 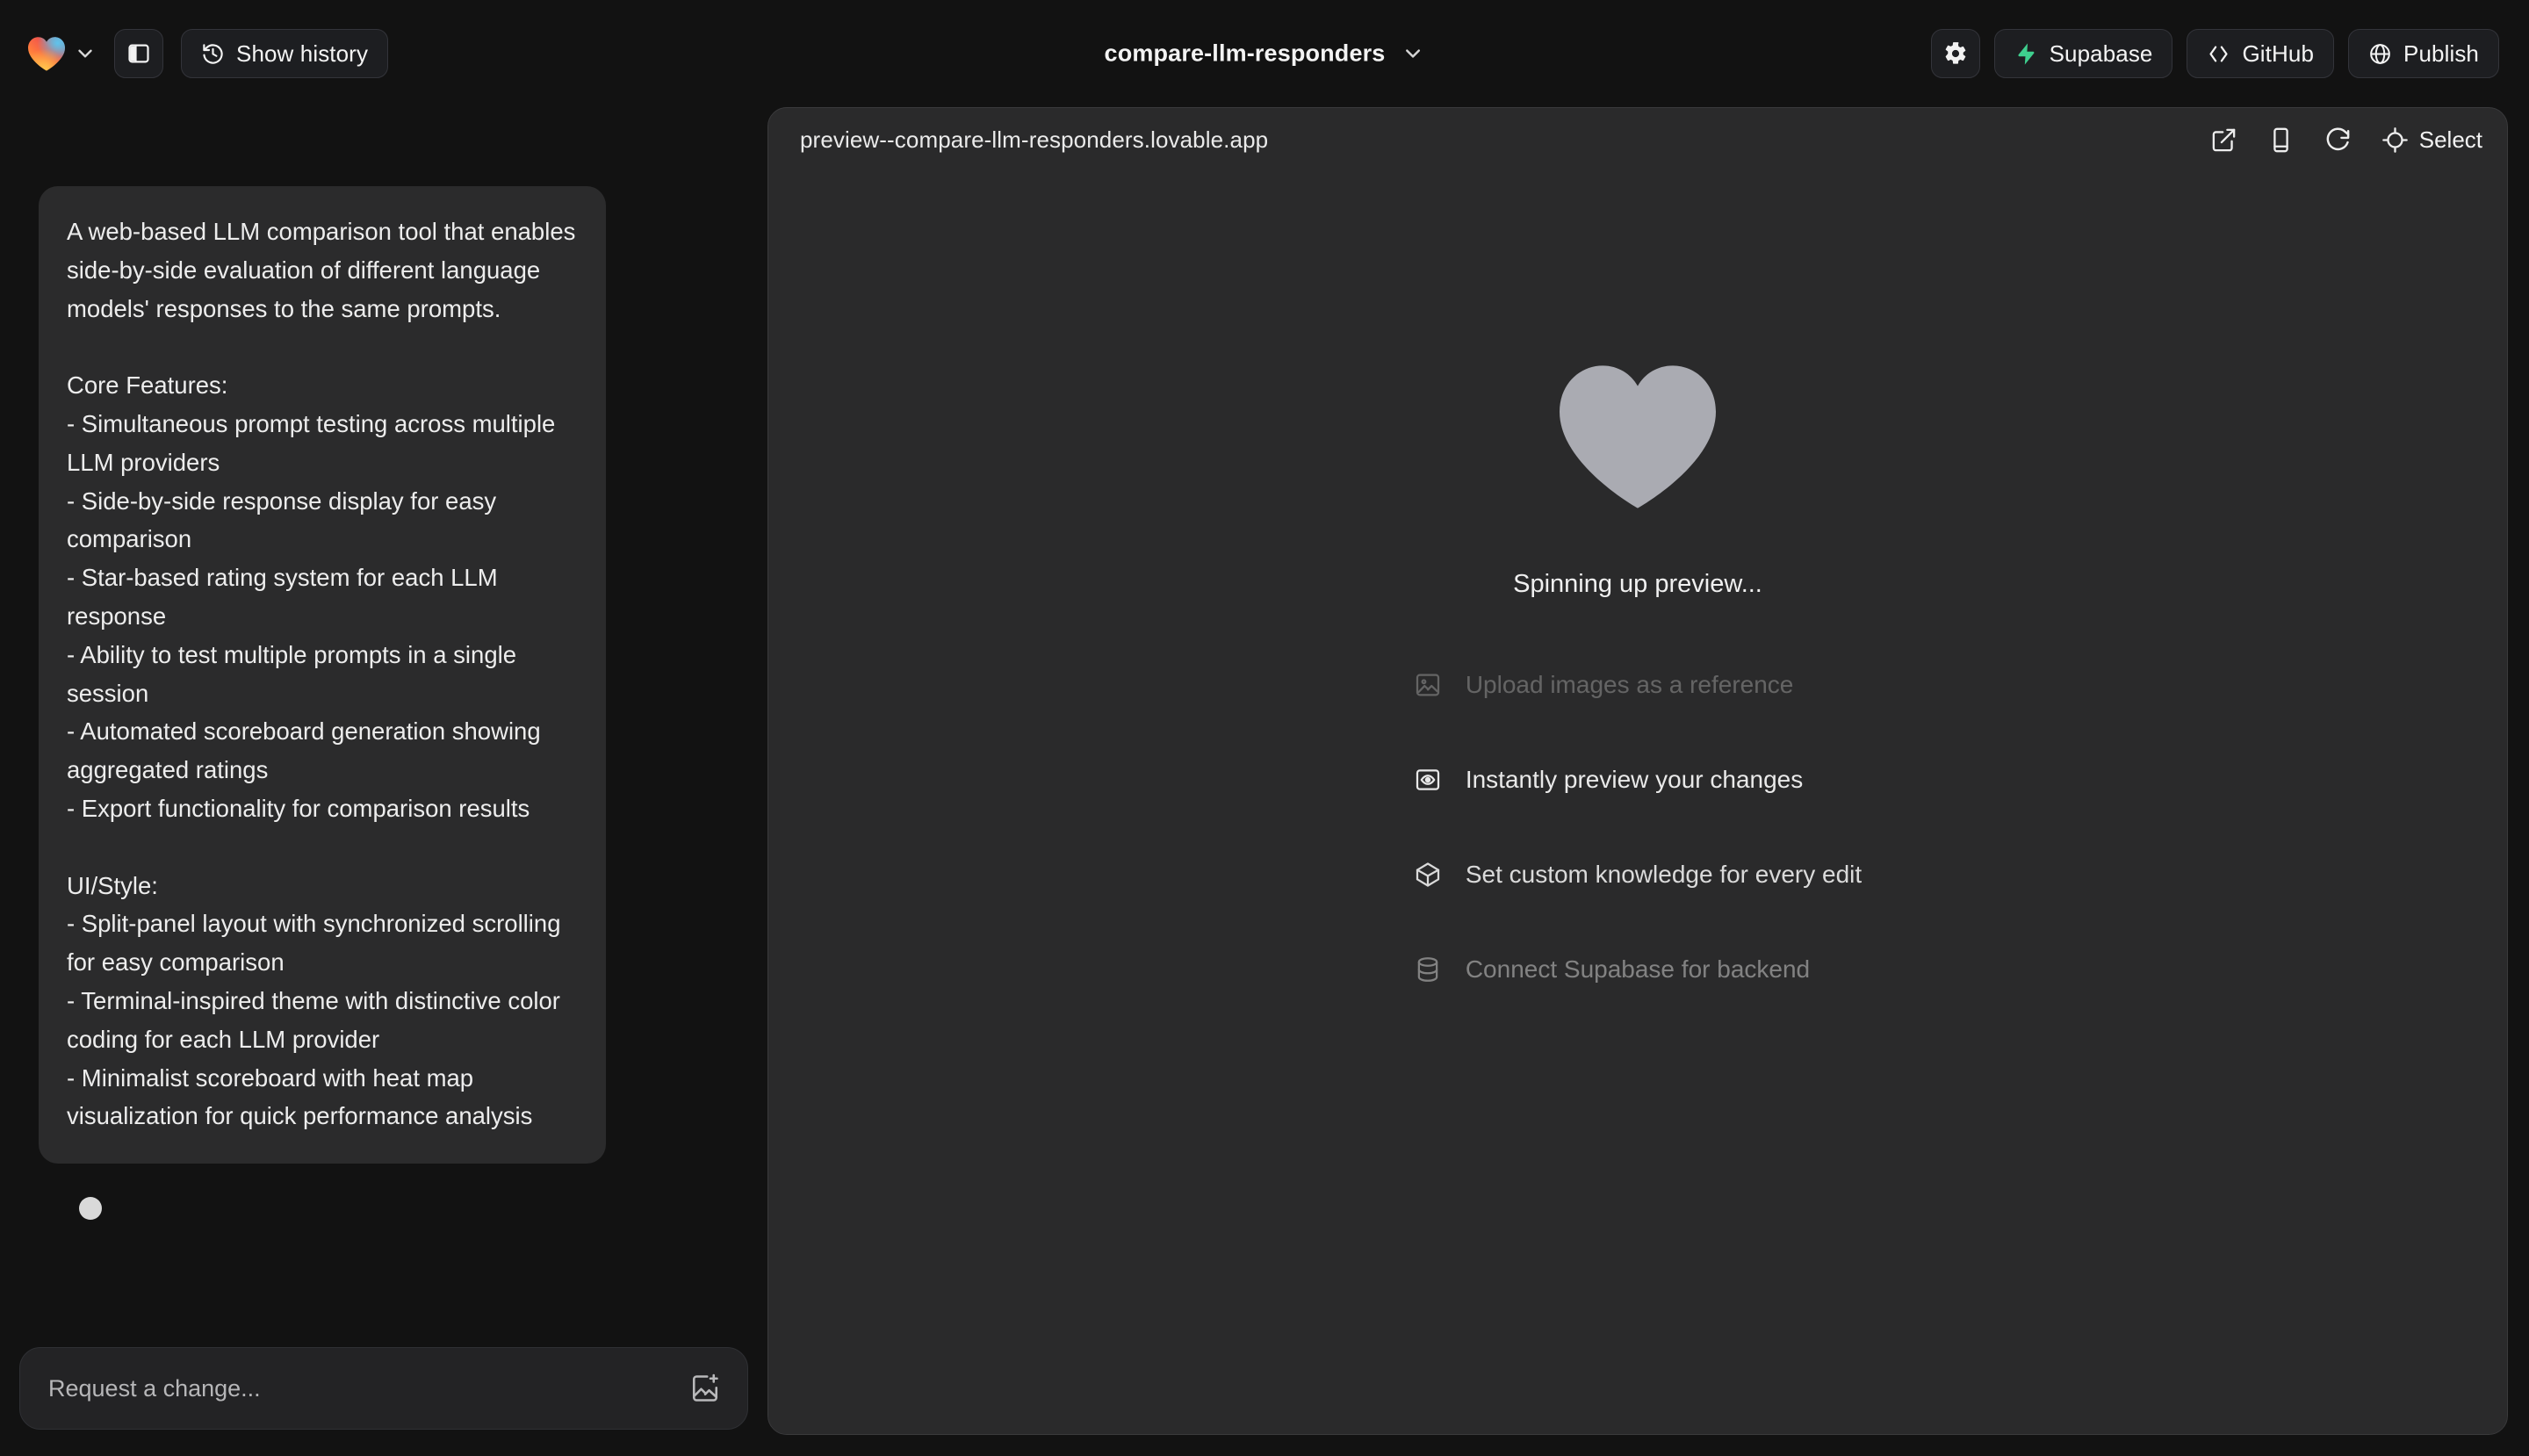 I want to click on sidebar-toggle-button, so click(x=139, y=53).